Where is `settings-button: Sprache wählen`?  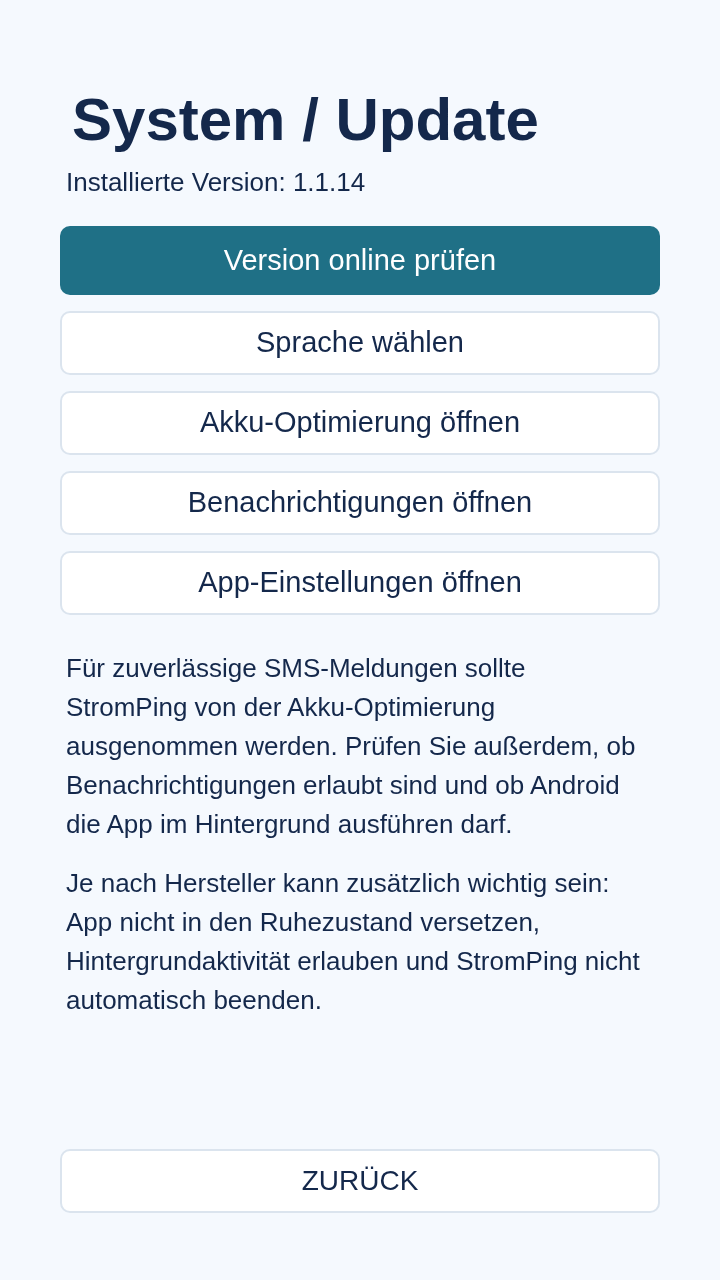
settings-button: Sprache wählen is located at coordinates (360, 343).